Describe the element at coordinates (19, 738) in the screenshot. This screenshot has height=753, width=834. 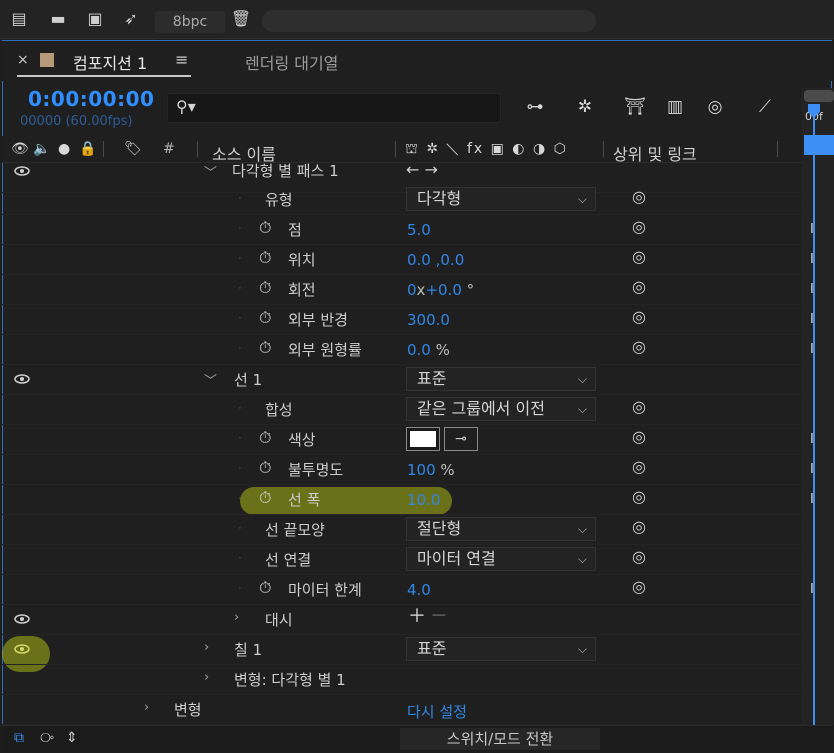
I see `layer-switches-icon: ⧉` at that location.